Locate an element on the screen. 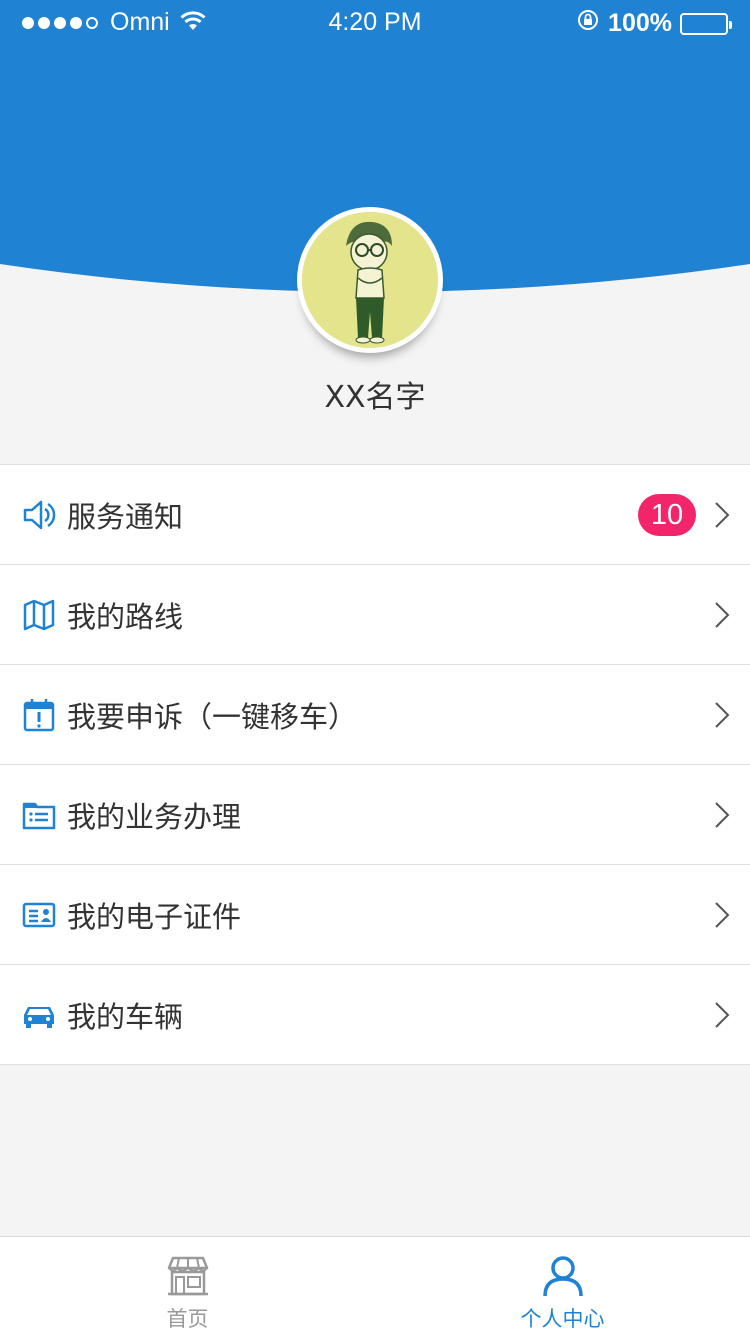  menu-item-my-routes: 我的路线 is located at coordinates (375, 615).